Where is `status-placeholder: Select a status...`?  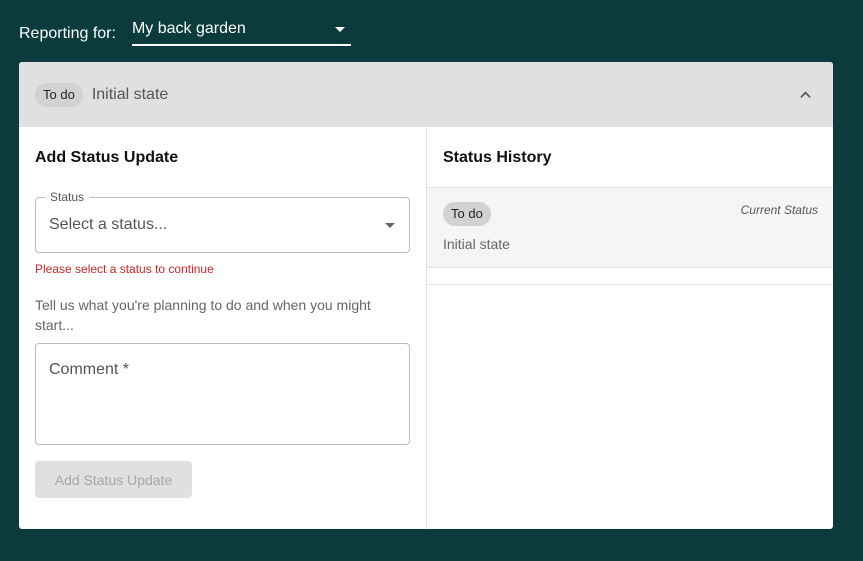
status-placeholder: Select a status... is located at coordinates (108, 224).